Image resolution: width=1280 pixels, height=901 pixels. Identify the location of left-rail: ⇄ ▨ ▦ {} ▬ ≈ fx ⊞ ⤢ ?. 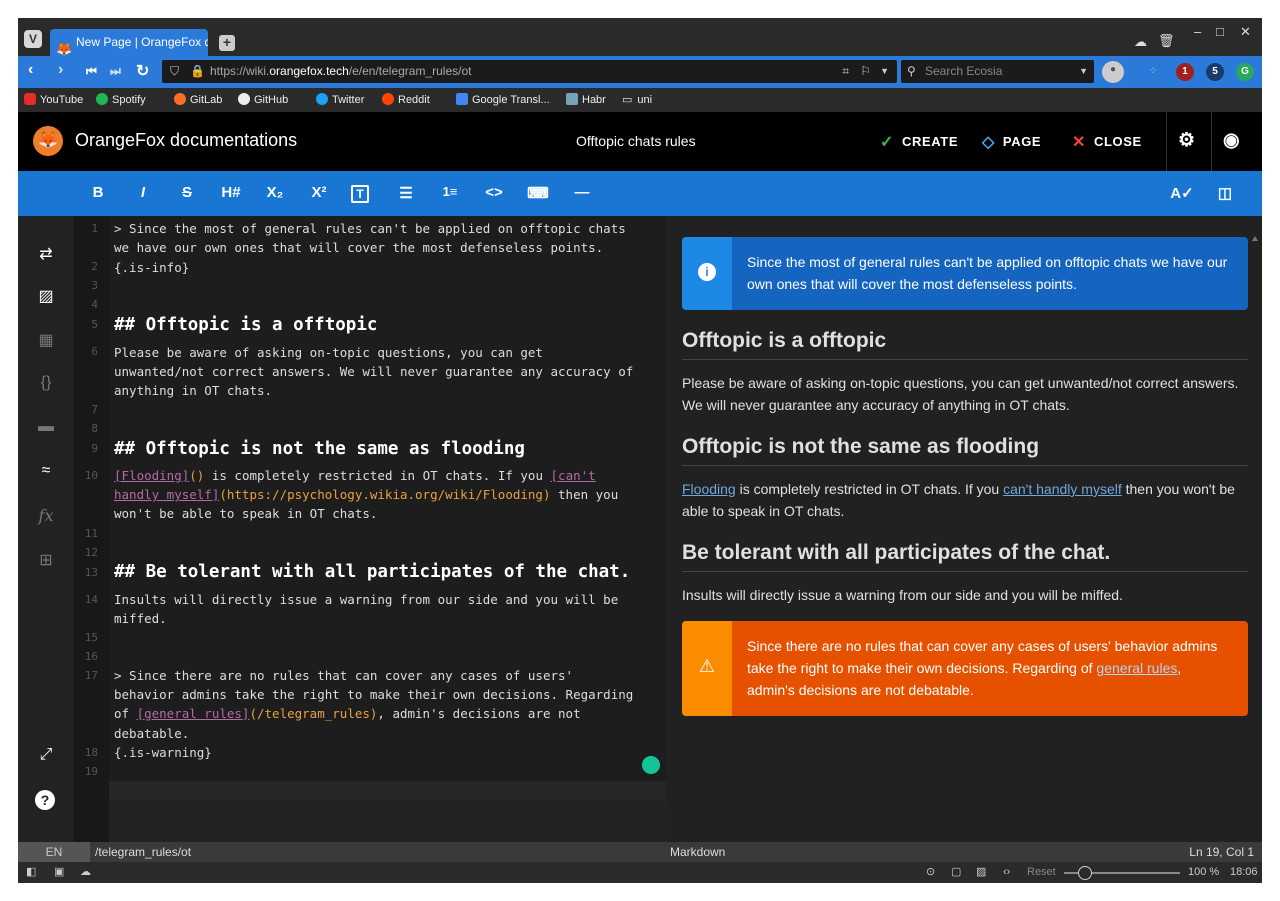
(46, 529).